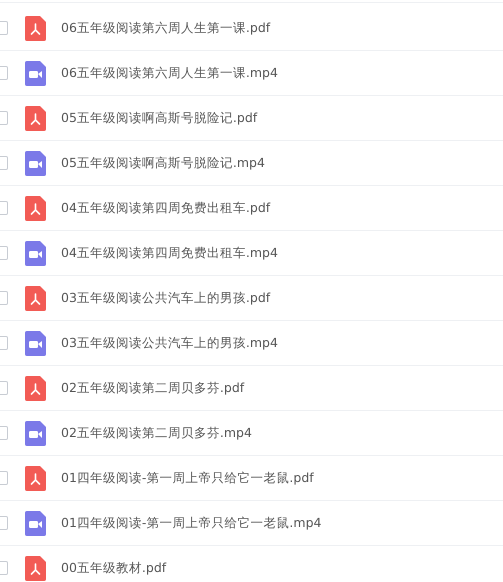  Describe the element at coordinates (191, 523) in the screenshot. I see `file-name: 01四年级阅读-第一周上帝只给它一老鼠.mp4` at that location.